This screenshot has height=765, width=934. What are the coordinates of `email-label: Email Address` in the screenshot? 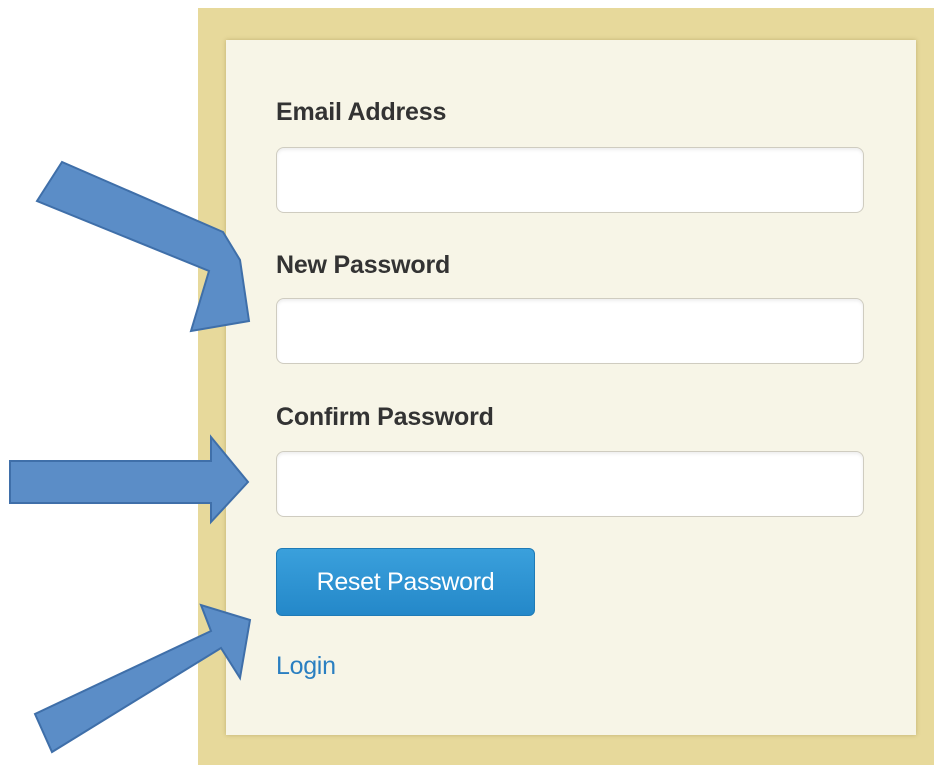 It's located at (361, 112).